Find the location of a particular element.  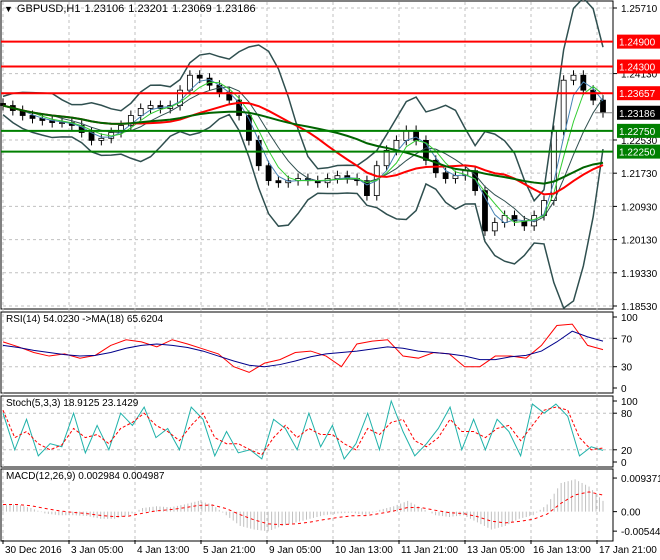

level-price-label: 1.24300 is located at coordinates (637, 68).